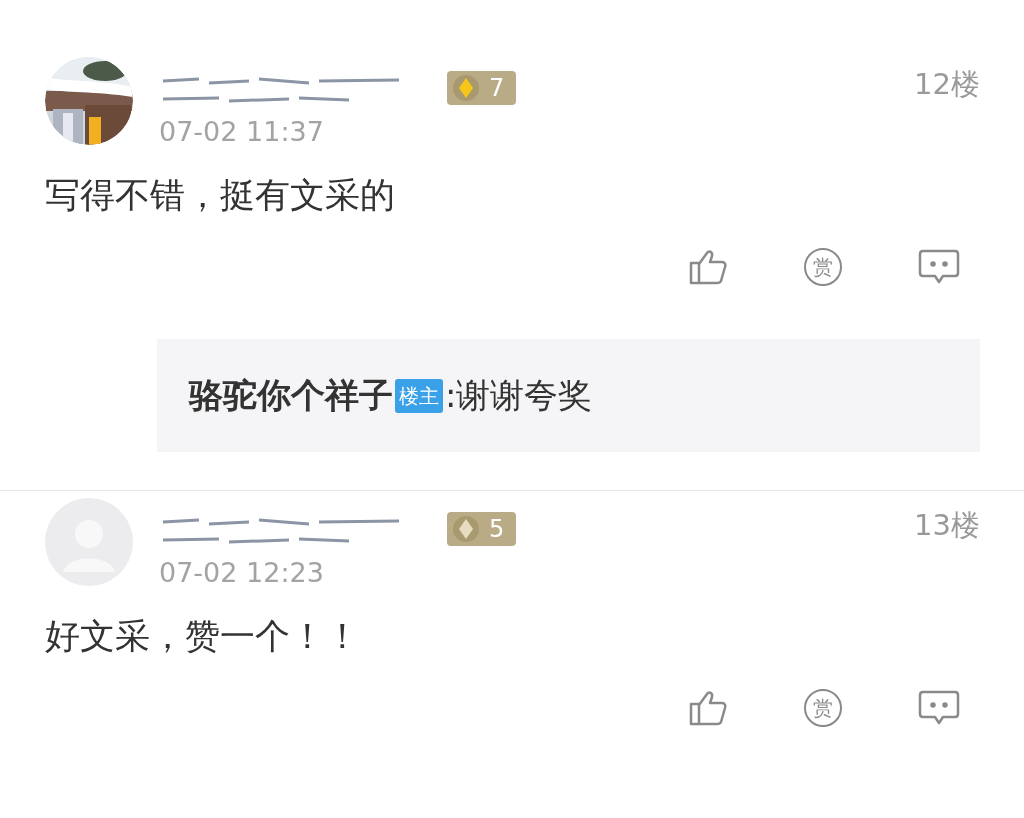 The height and width of the screenshot is (818, 1024). Describe the element at coordinates (947, 525) in the screenshot. I see `floor-number: 13楼` at that location.